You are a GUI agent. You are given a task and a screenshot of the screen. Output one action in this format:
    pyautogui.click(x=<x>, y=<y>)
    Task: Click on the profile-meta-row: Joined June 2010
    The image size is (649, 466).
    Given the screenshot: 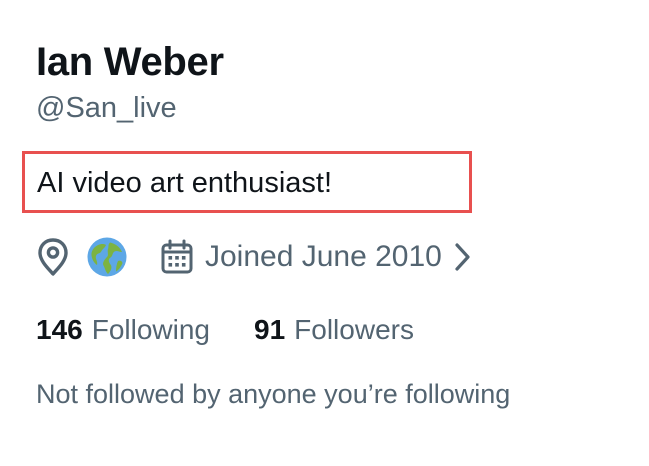 What is the action you would take?
    pyautogui.click(x=255, y=257)
    